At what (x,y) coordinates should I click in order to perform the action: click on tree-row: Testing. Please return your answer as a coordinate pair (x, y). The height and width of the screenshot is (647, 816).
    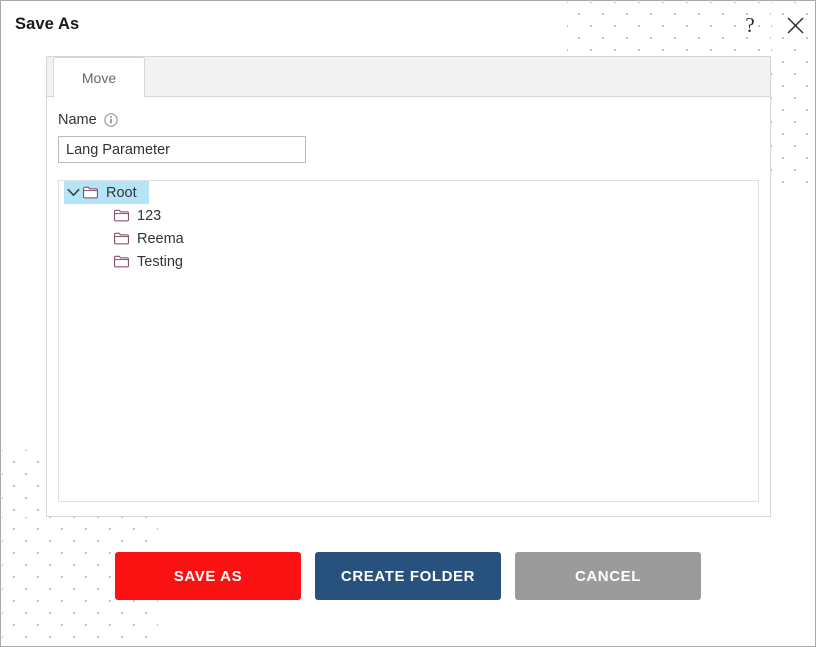
    Looking at the image, I should click on (145, 261).